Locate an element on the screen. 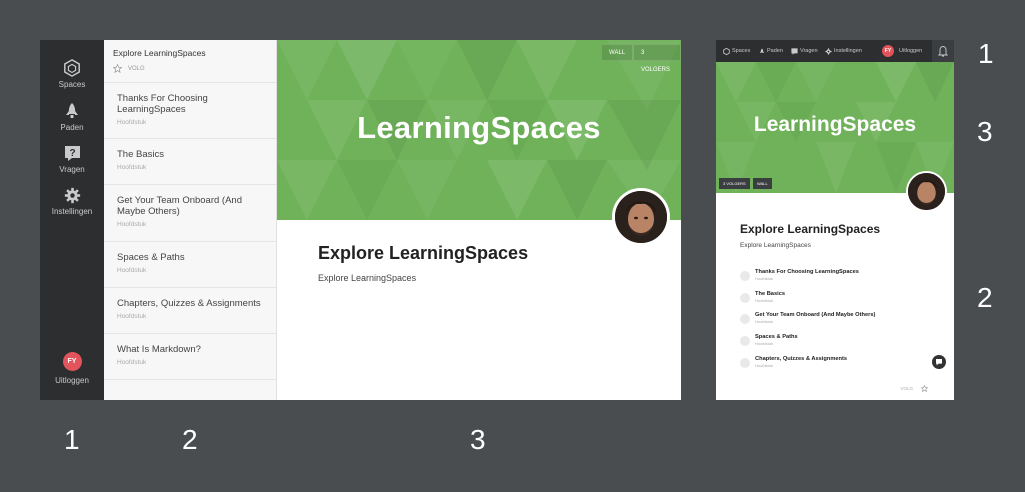  nav-item-vragen: Vragen is located at coordinates (804, 51).